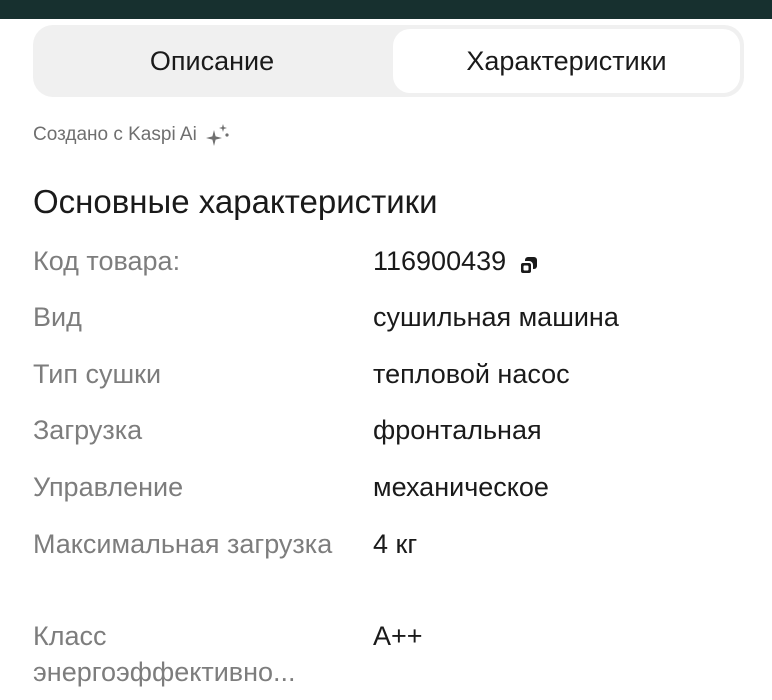  I want to click on sparkle-icon, so click(218, 135).